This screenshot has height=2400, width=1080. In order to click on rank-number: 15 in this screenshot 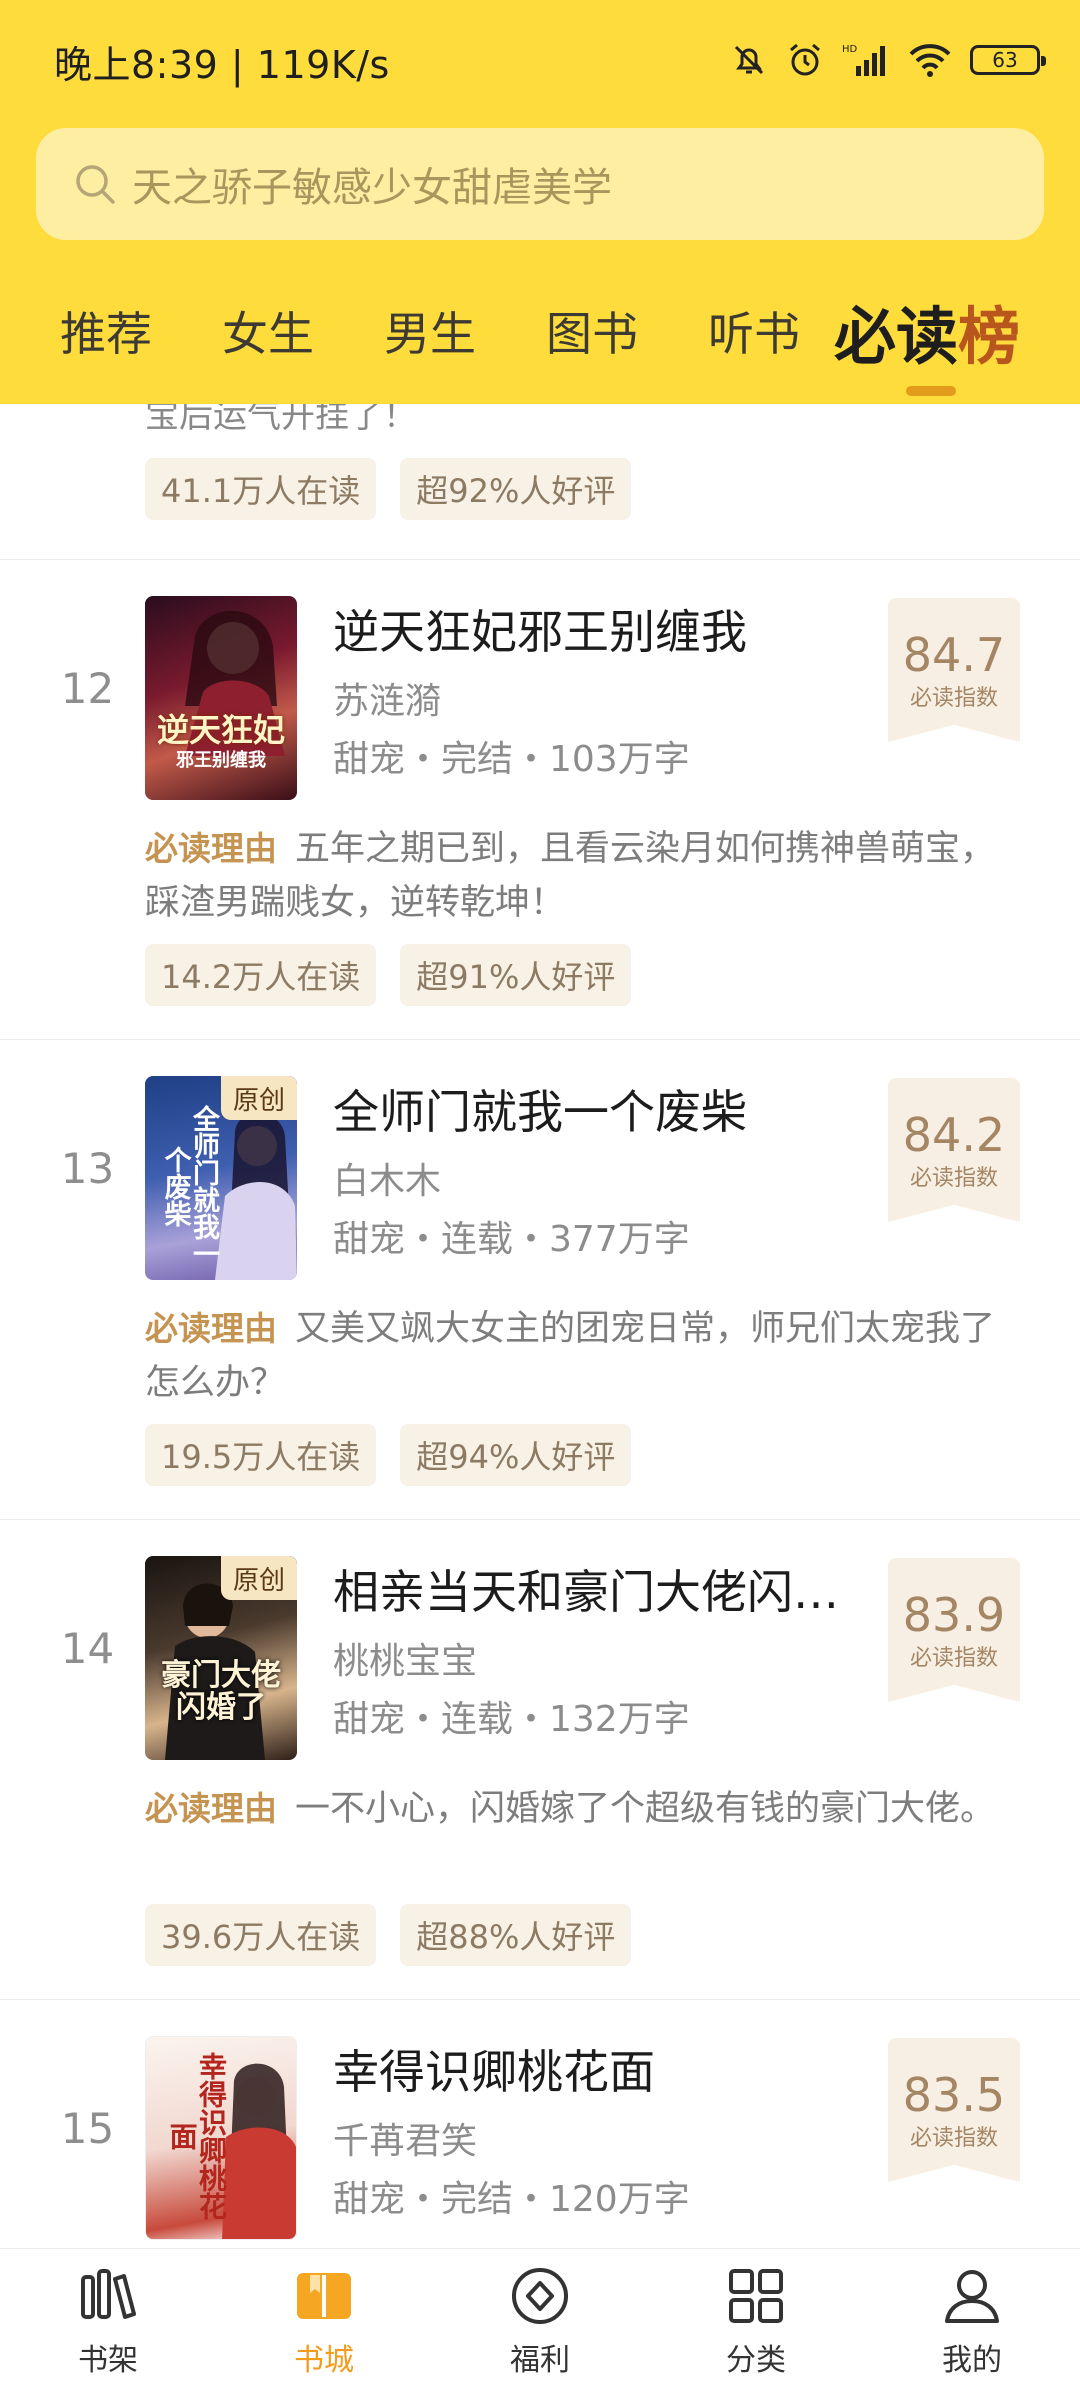, I will do `click(87, 2128)`.